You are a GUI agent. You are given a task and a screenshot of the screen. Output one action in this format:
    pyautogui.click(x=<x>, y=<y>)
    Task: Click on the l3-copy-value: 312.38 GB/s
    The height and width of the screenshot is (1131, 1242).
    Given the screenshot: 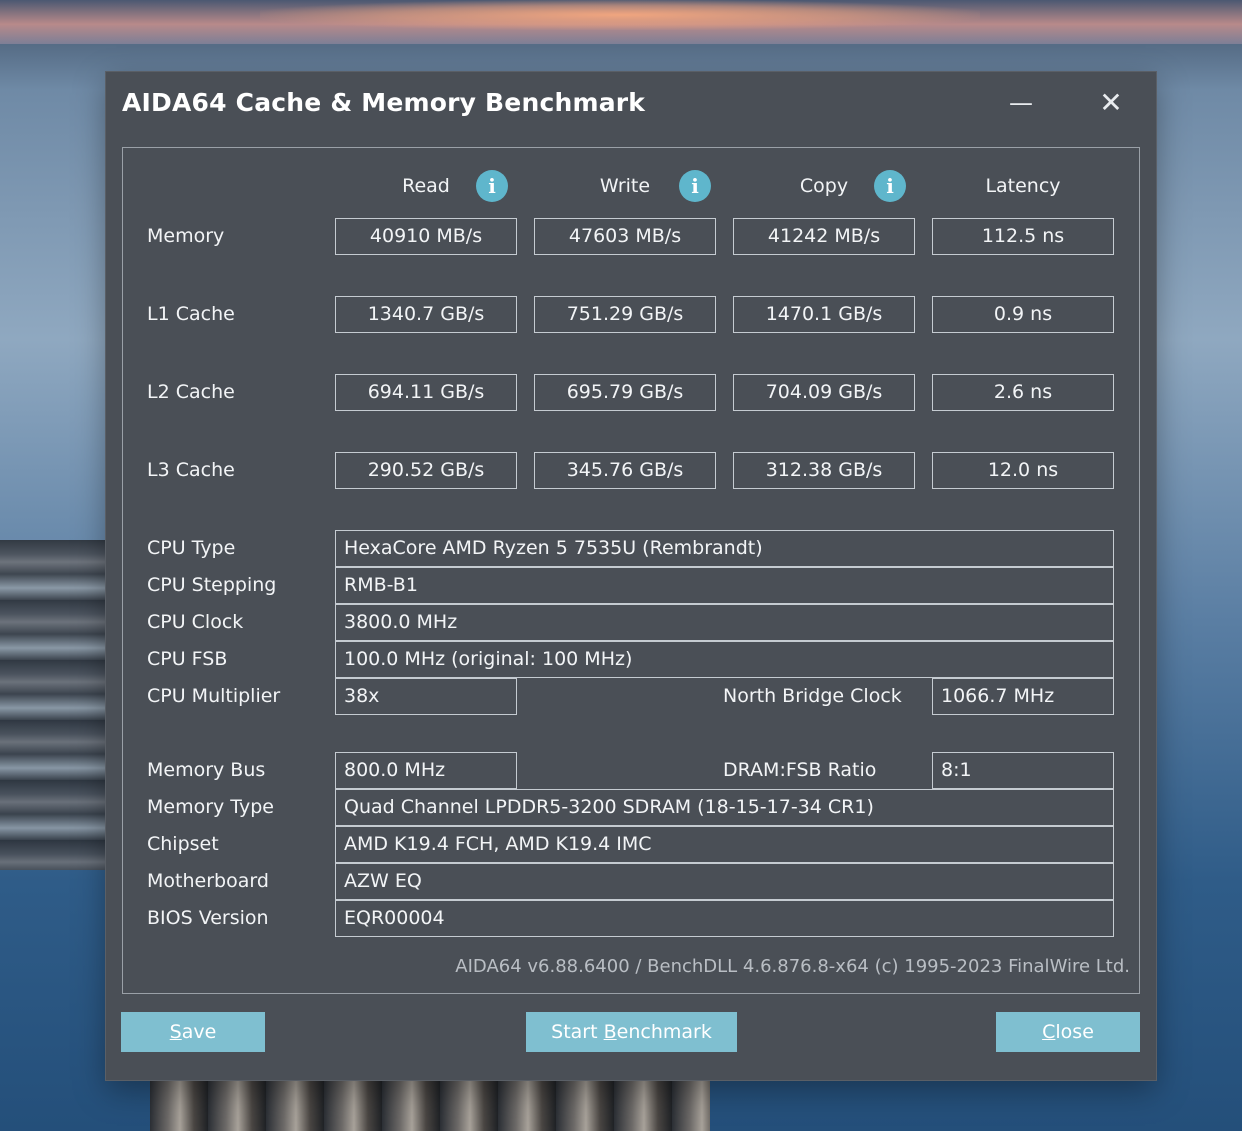 What is the action you would take?
    pyautogui.click(x=824, y=470)
    